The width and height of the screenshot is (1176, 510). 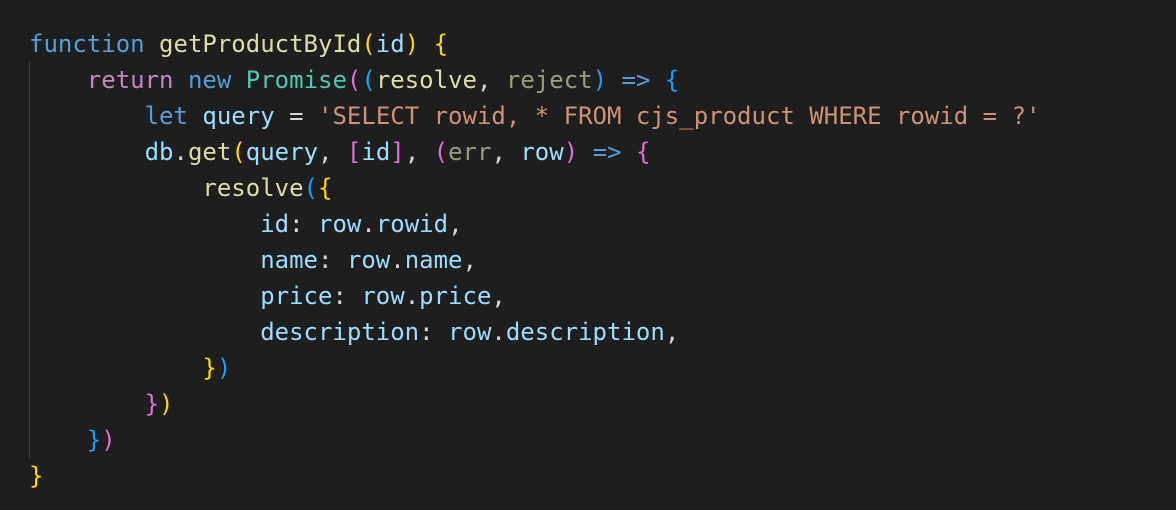 What do you see at coordinates (260, 44) in the screenshot?
I see `code-token: getProductById` at bounding box center [260, 44].